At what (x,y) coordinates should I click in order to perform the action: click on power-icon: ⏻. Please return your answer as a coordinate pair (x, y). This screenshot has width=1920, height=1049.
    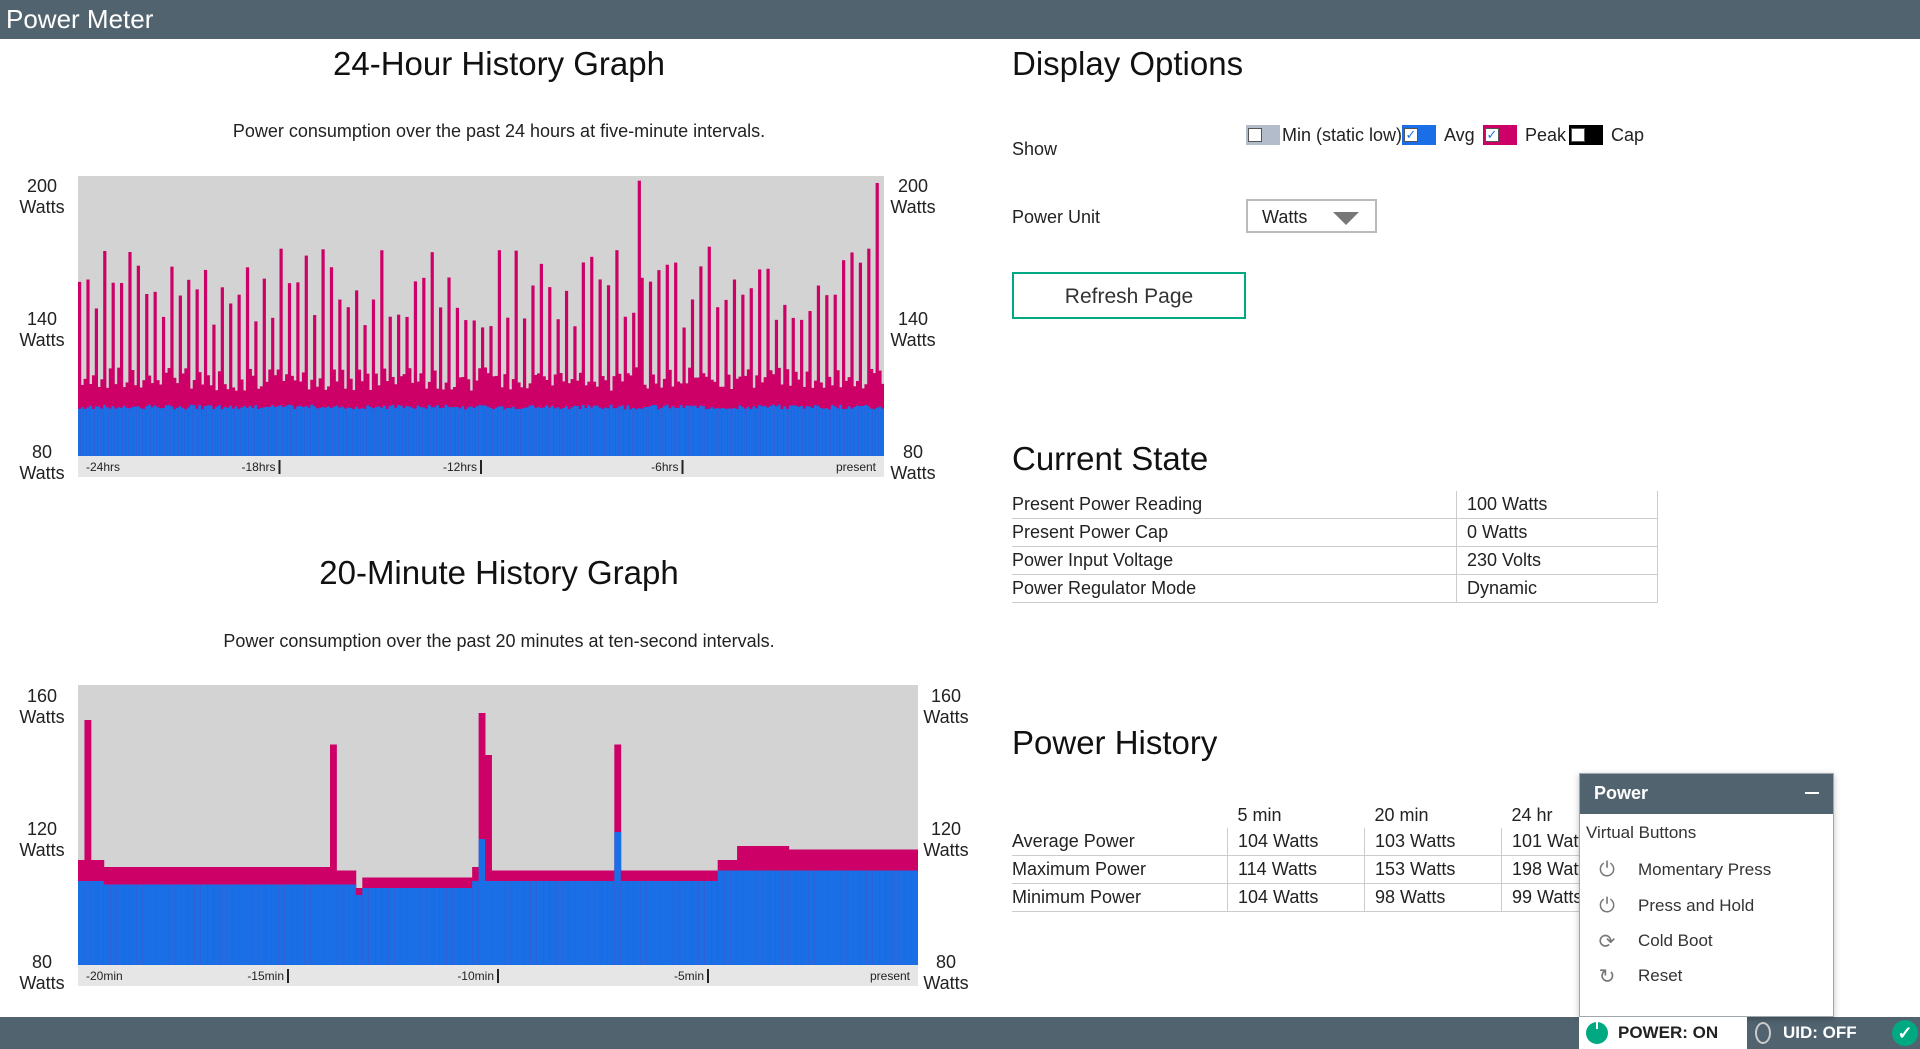
    Looking at the image, I should click on (1607, 869).